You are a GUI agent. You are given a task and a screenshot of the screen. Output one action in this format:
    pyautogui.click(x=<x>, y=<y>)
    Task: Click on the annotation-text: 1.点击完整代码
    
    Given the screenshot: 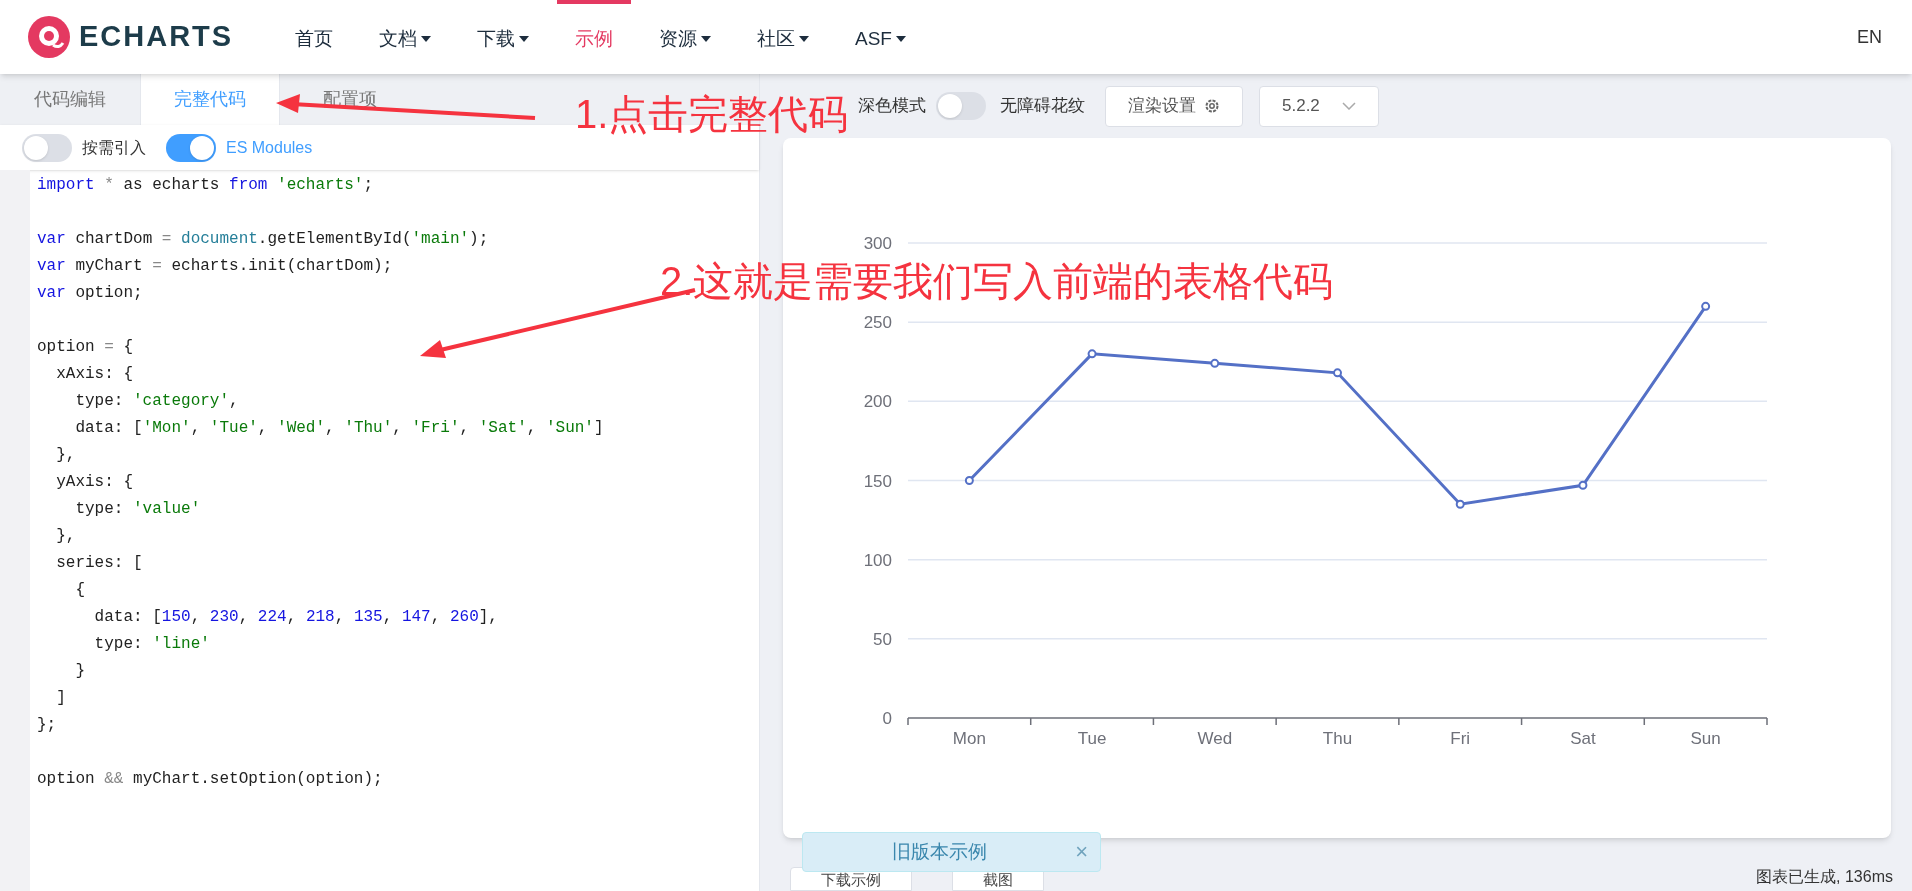 What is the action you would take?
    pyautogui.click(x=712, y=114)
    